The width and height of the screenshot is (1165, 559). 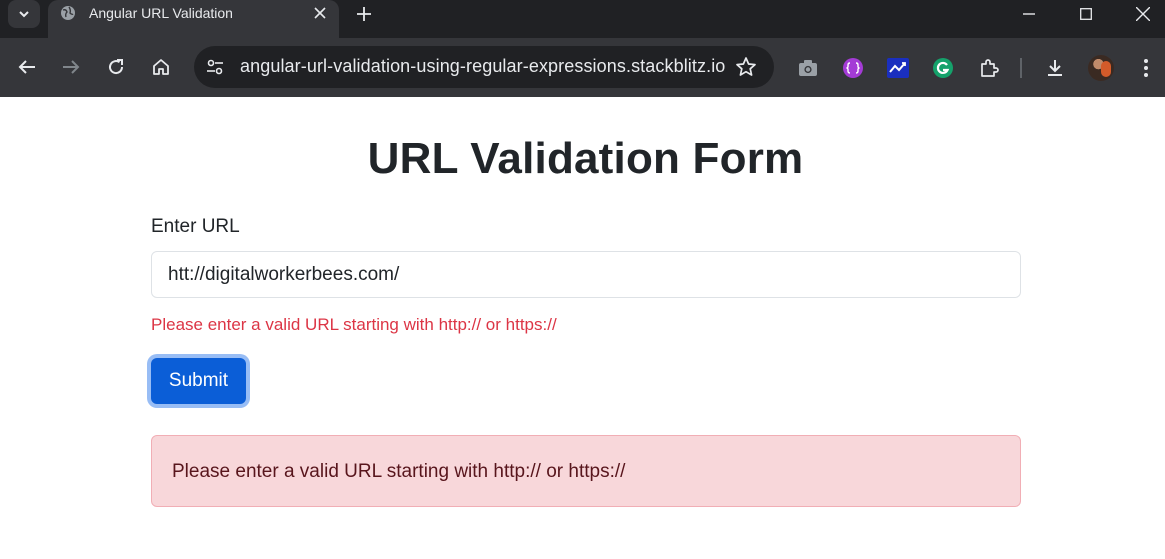 I want to click on download-icon, so click(x=1055, y=68).